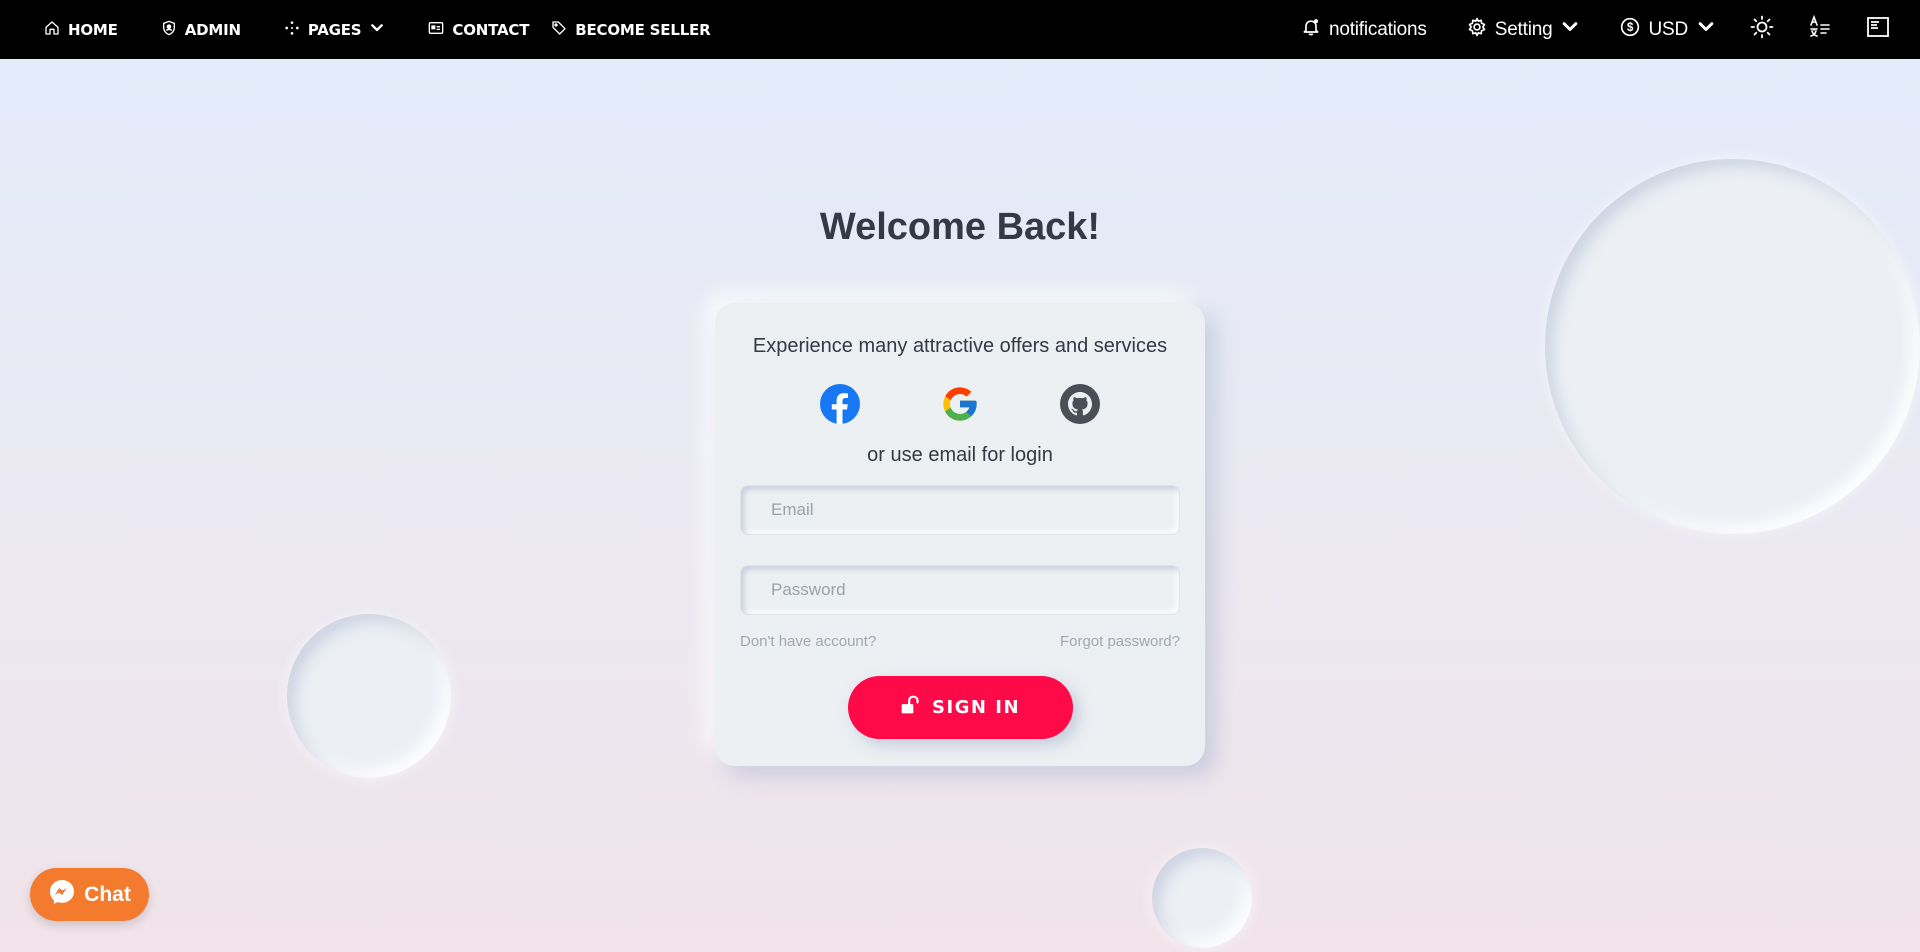  I want to click on nav-left-group: HOME ADMIN PAGES CONTACT BECOME SELLER, so click(398, 29).